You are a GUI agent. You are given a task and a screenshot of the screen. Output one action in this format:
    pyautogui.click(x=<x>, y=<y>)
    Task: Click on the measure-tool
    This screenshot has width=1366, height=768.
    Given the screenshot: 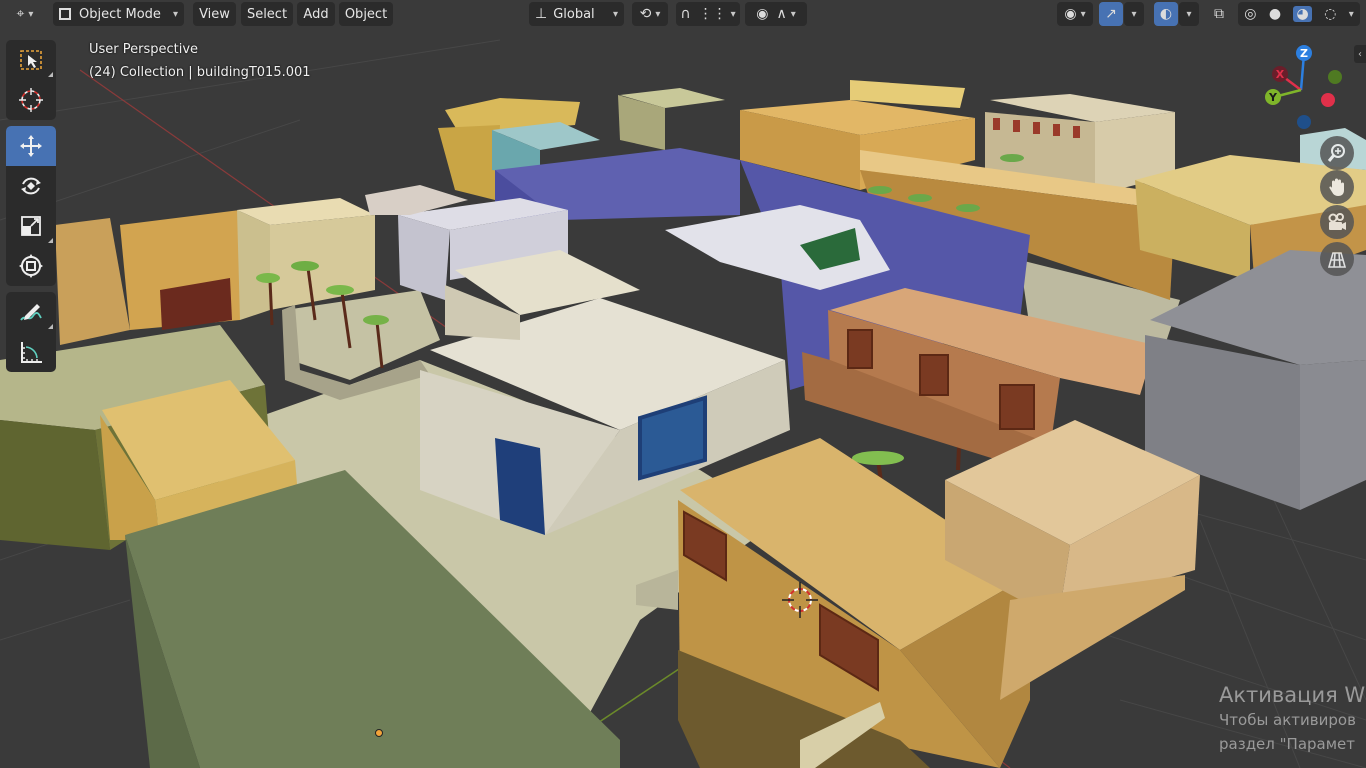 What is the action you would take?
    pyautogui.click(x=31, y=352)
    